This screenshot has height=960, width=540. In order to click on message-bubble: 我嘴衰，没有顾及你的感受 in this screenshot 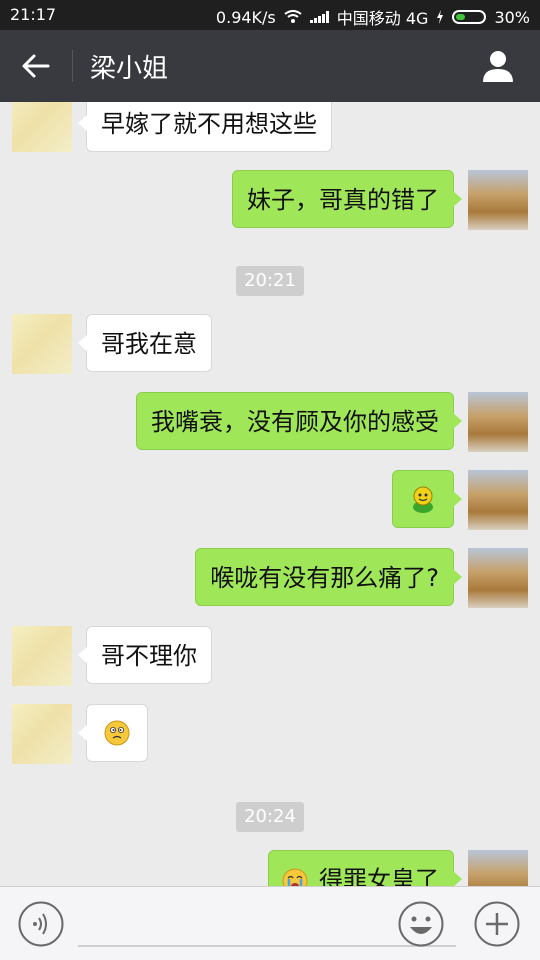, I will do `click(299, 421)`.